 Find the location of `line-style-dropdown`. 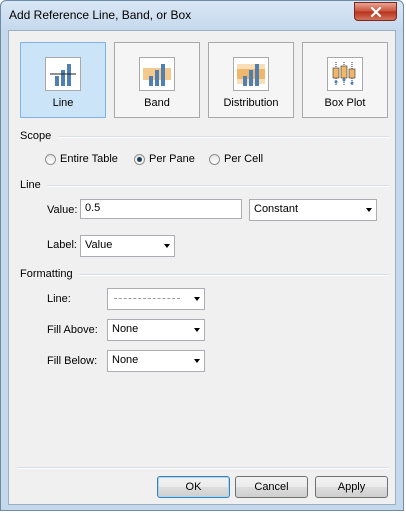

line-style-dropdown is located at coordinates (156, 299).